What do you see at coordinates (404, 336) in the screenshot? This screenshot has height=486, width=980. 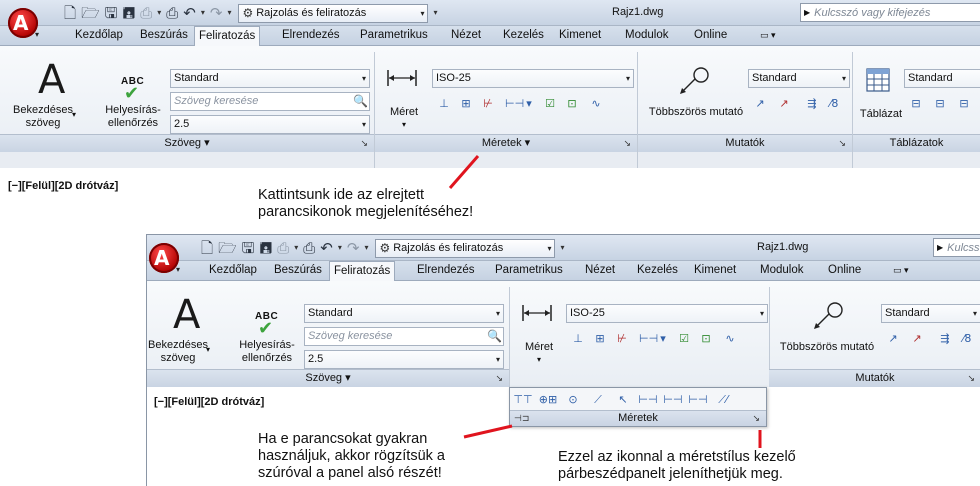 I see `find-text-input: Szöveg keresése 🔍` at bounding box center [404, 336].